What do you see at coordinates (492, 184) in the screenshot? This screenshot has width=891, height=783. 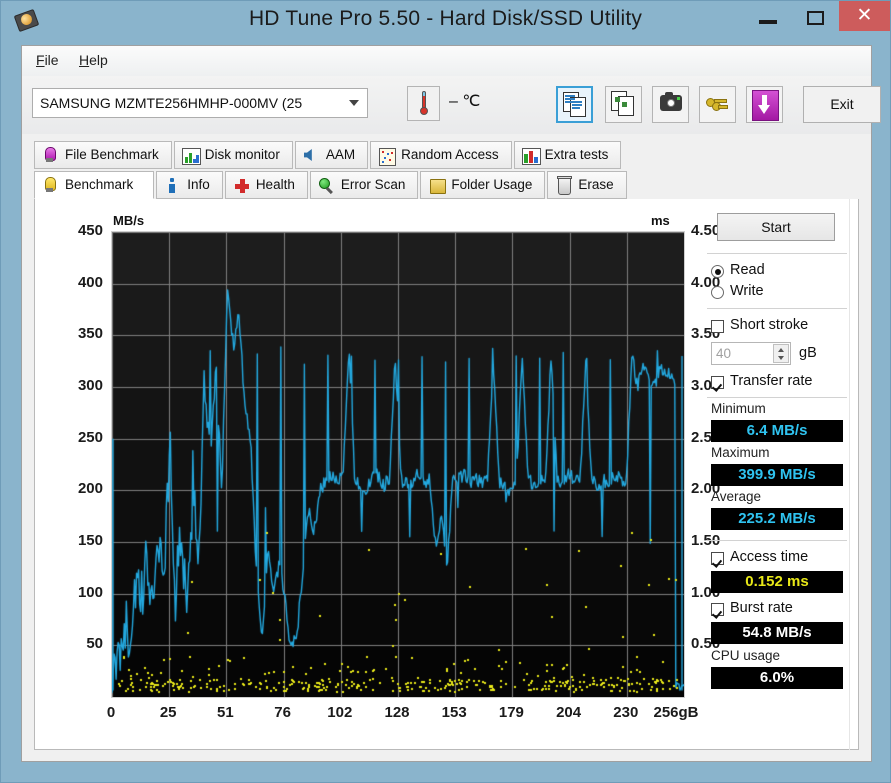 I see `tab-folder-usage-label: Folder Usage` at bounding box center [492, 184].